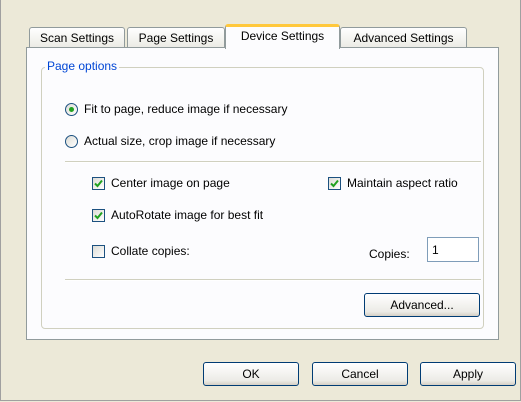 The height and width of the screenshot is (402, 521). Describe the element at coordinates (150, 251) in the screenshot. I see `collate-label: Collate copies:` at that location.